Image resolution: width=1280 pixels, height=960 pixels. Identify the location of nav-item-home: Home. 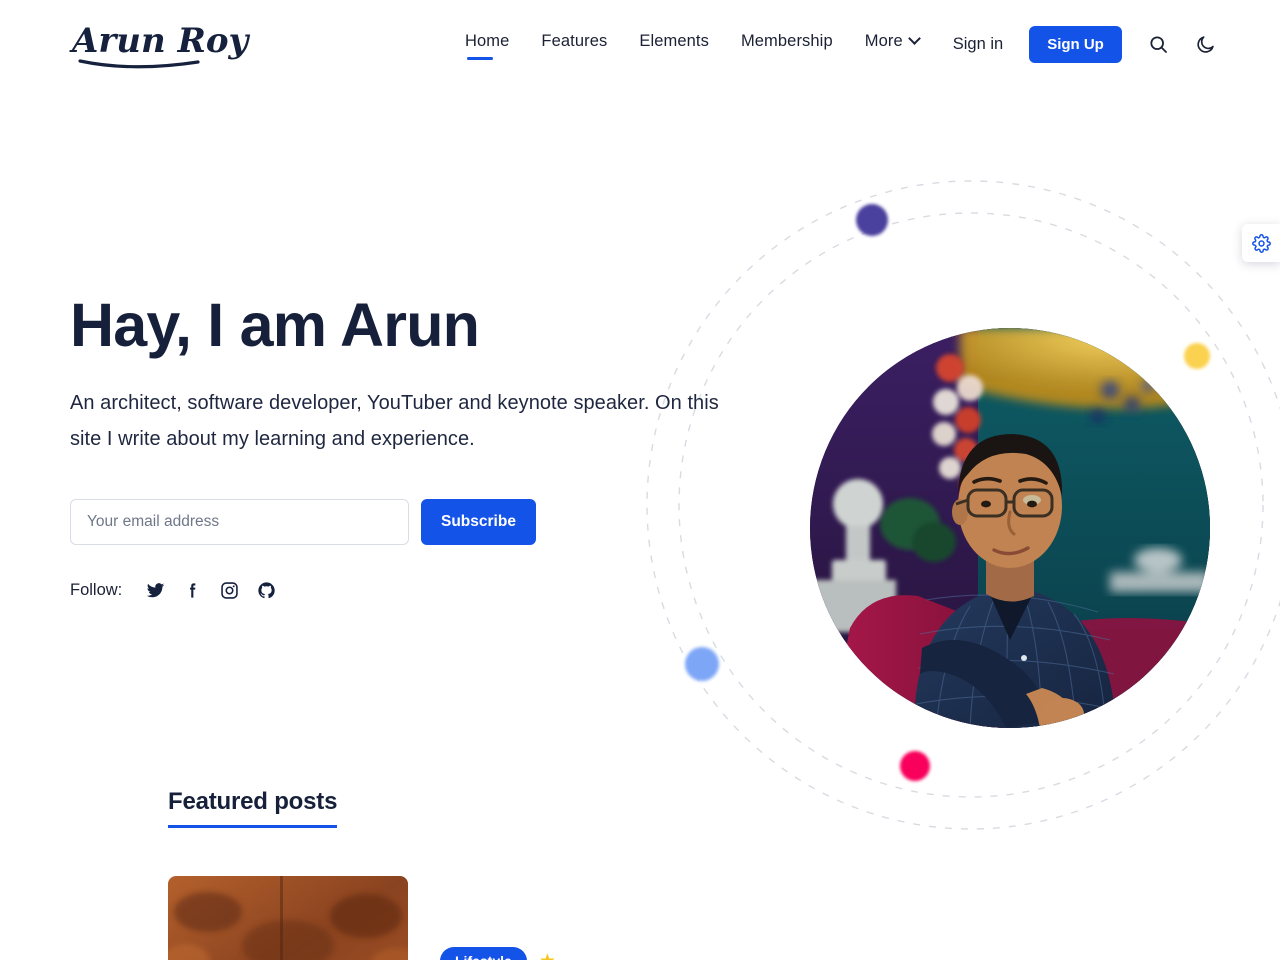
(487, 44).